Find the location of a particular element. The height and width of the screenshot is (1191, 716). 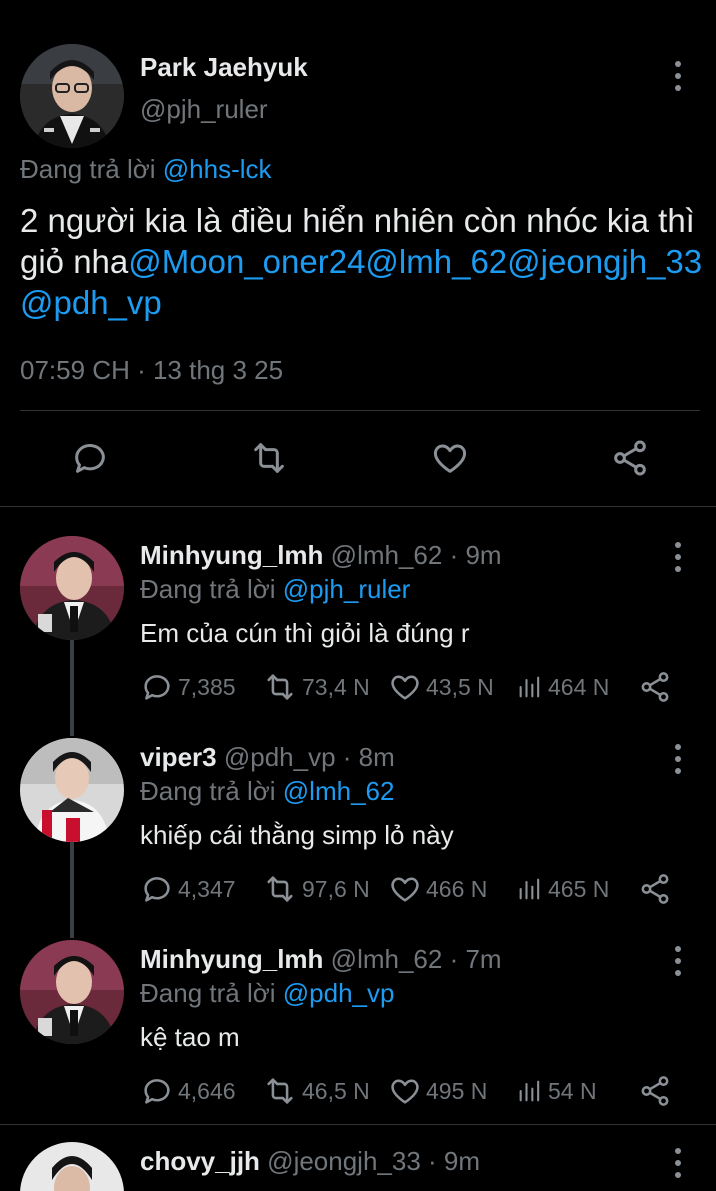

reply-count-value: 7,385 is located at coordinates (207, 686).